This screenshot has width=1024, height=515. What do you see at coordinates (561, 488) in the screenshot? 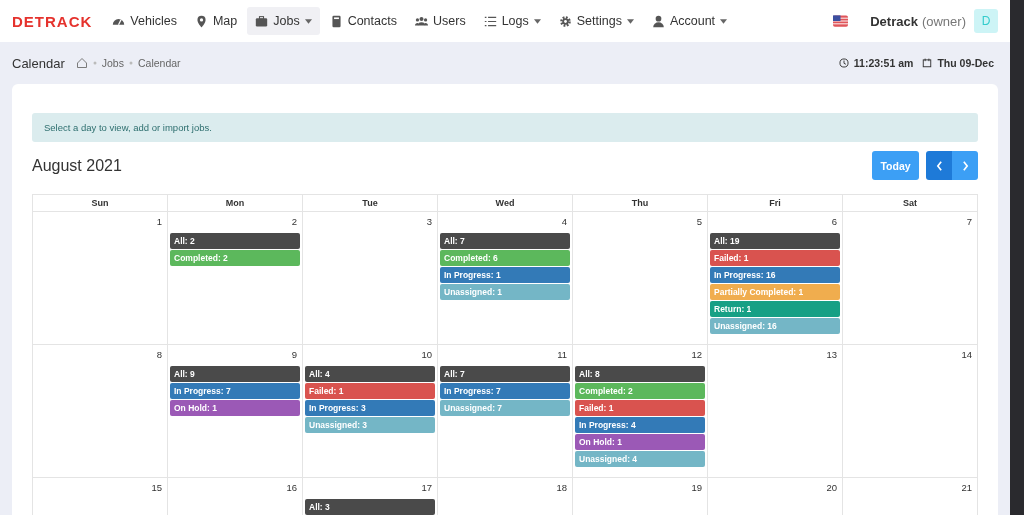
I see `day-number: 18` at bounding box center [561, 488].